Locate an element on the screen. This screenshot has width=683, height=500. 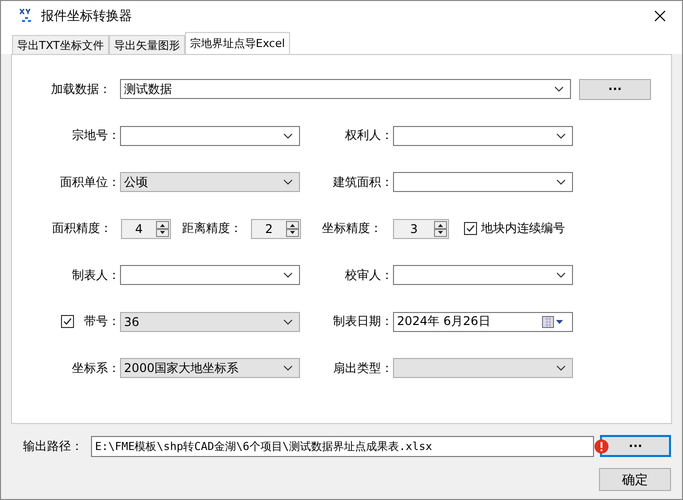
window-title: 报件坐标转换器 is located at coordinates (87, 16).